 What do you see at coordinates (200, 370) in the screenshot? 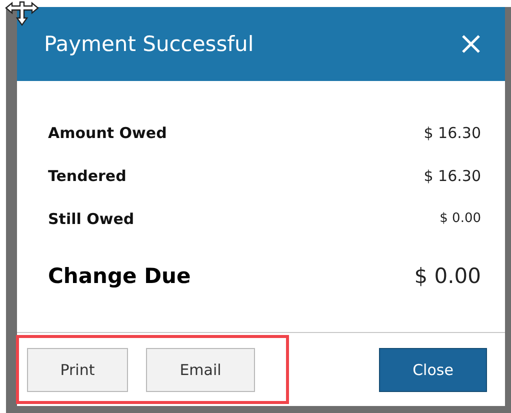
I see `footer-button: Email` at bounding box center [200, 370].